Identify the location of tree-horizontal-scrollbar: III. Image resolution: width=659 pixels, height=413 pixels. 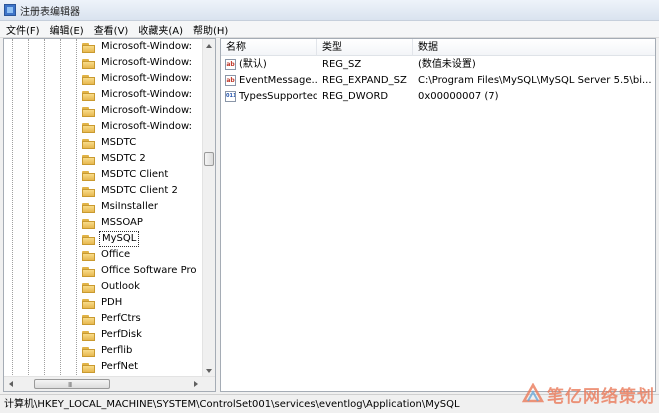
(109, 383).